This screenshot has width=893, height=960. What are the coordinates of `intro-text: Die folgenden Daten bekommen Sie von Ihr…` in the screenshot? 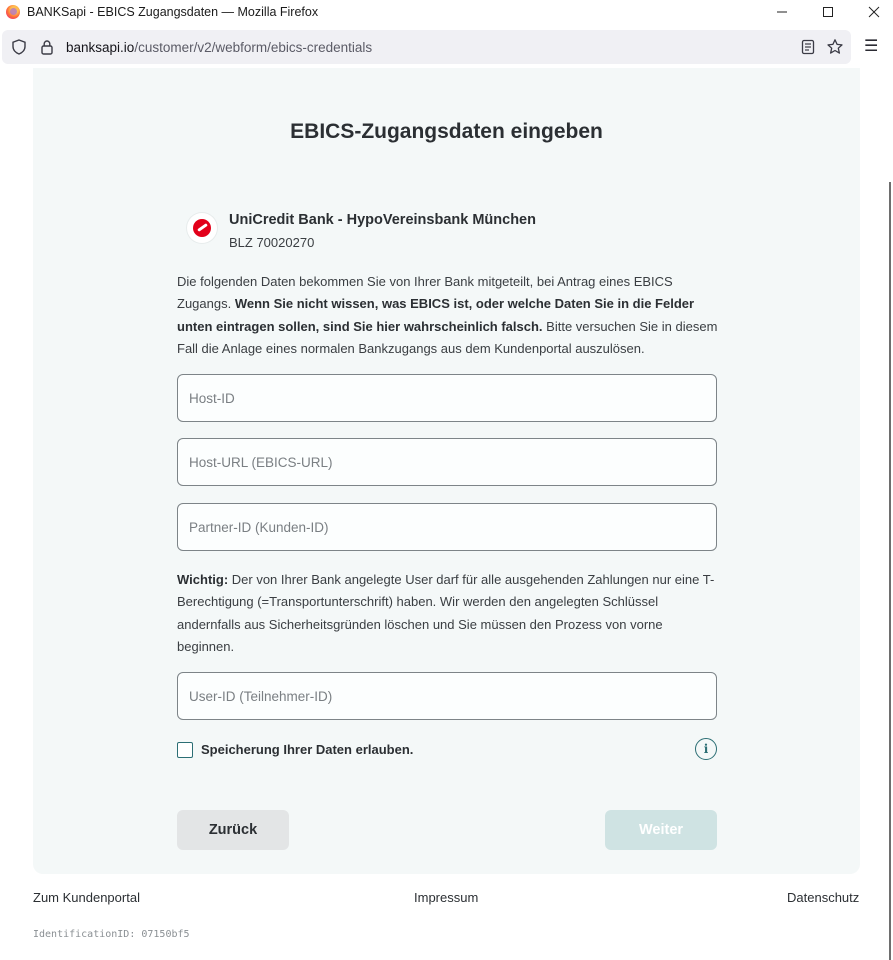 It's located at (449, 315).